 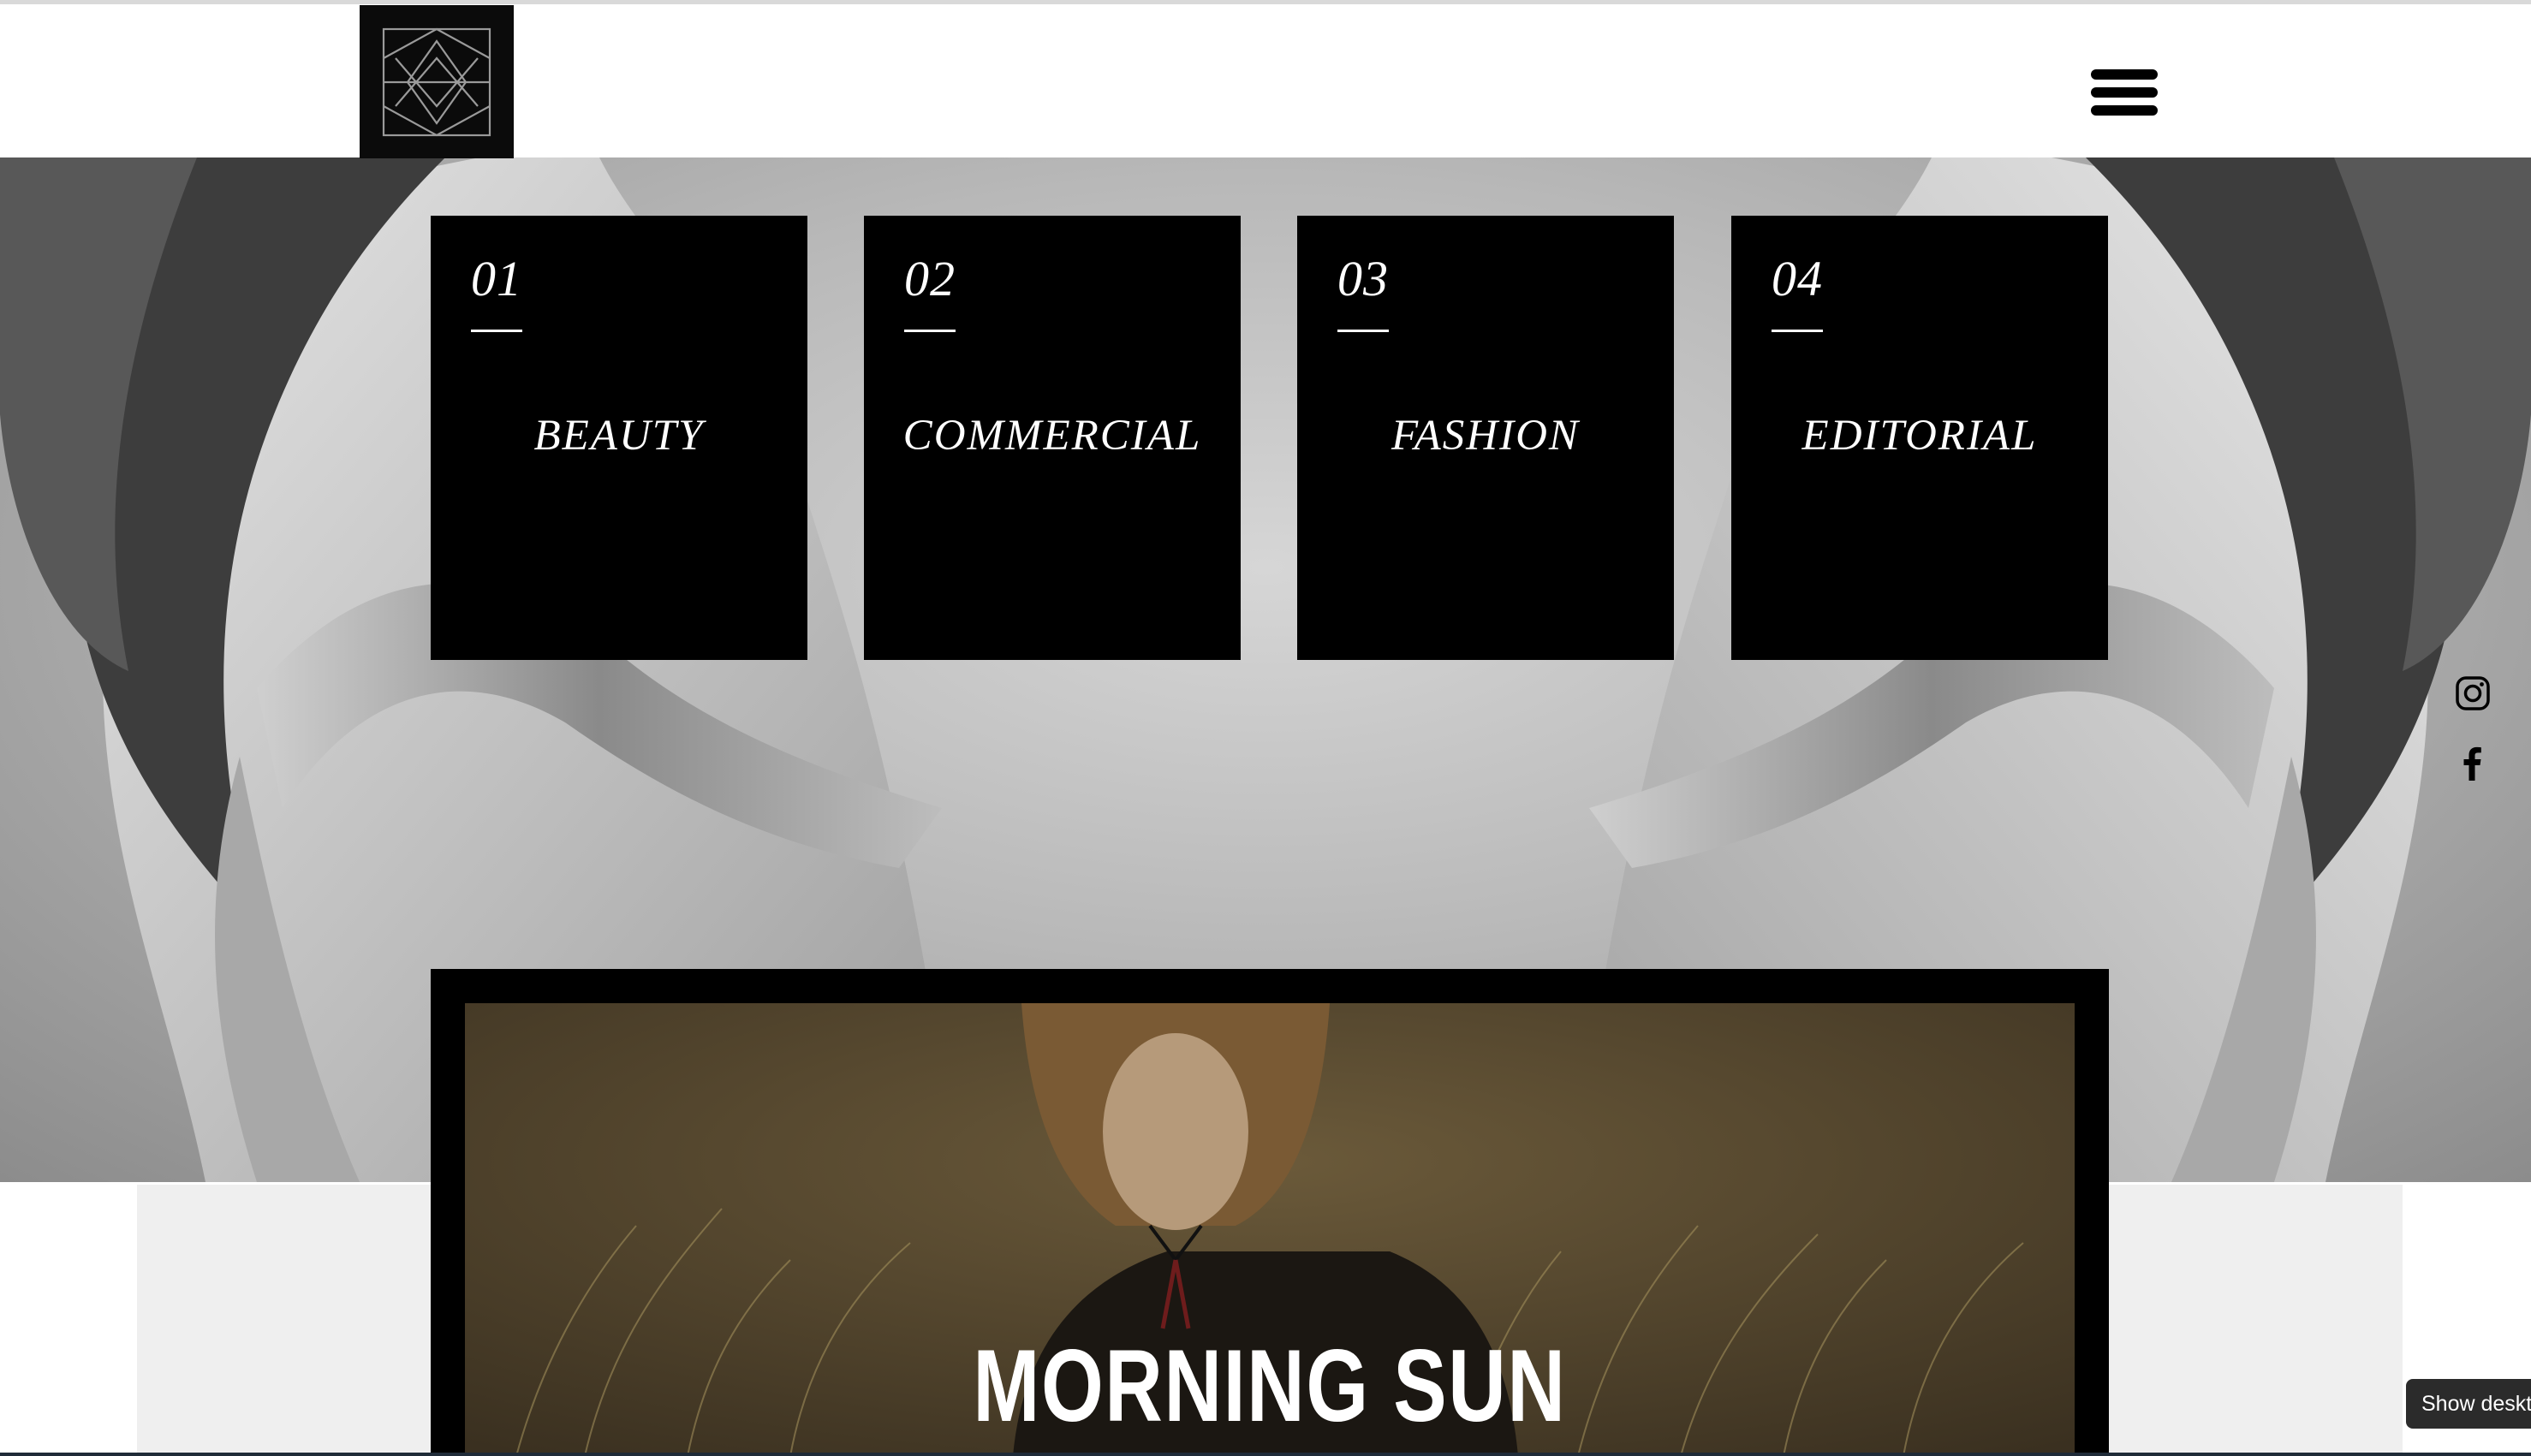 What do you see at coordinates (496, 278) in the screenshot?
I see `category-number: 01` at bounding box center [496, 278].